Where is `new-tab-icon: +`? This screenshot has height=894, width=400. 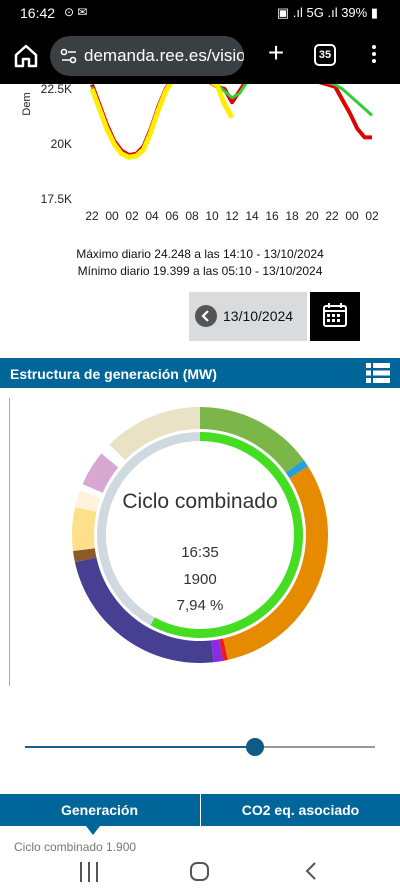 new-tab-icon: + is located at coordinates (276, 53).